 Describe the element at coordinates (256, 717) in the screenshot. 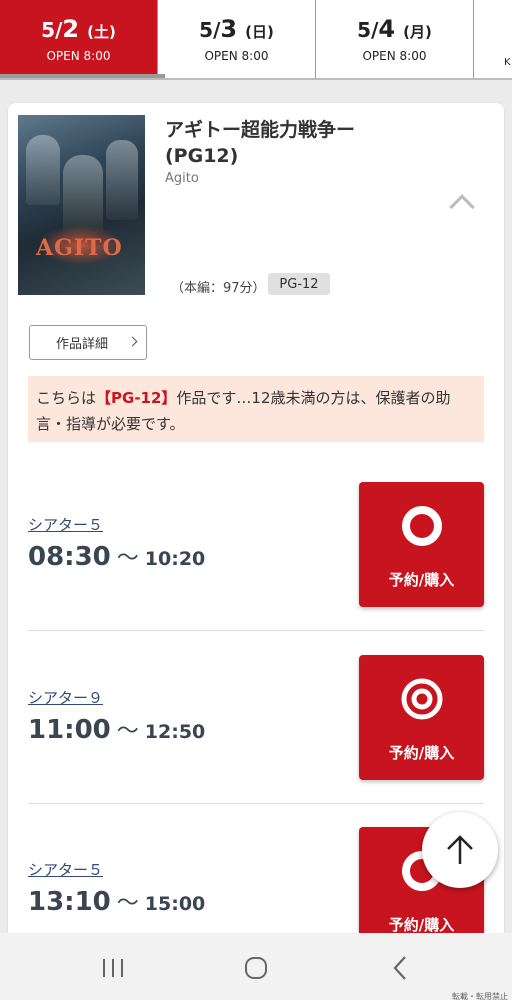

I see `showing-row: シアター９ 11:00 〜 12:50 予約/購入` at that location.